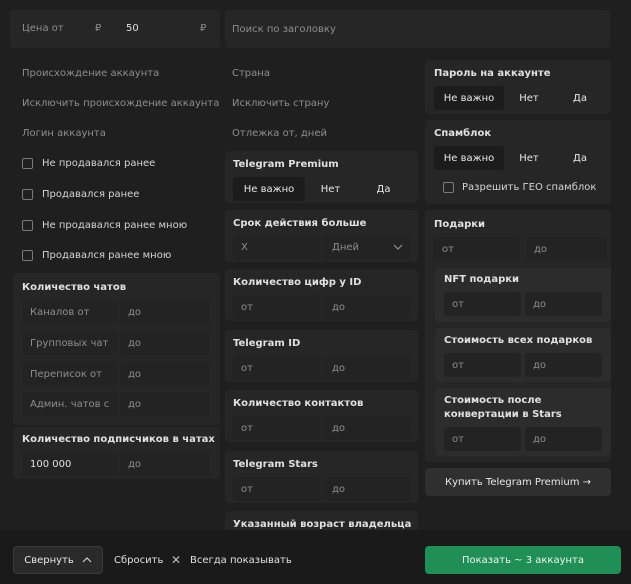 The image size is (631, 584). I want to click on gifts-cost-from-input: от, so click(482, 365).